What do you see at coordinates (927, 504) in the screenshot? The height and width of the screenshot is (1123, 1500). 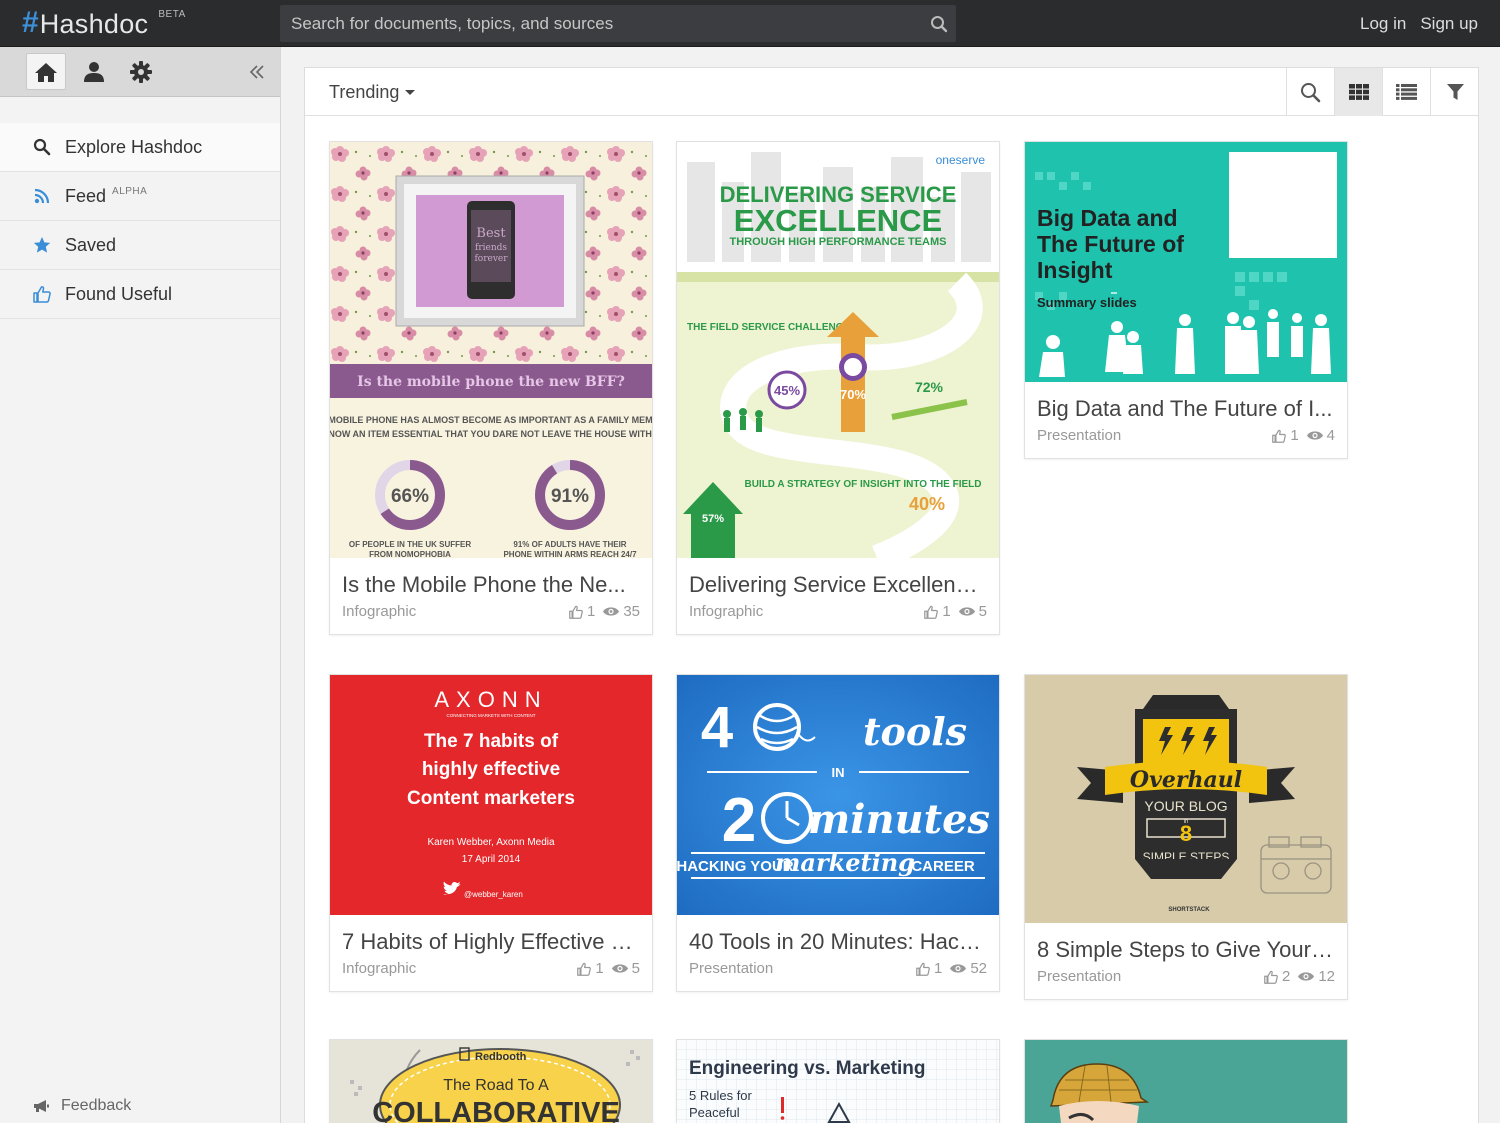 I see `stat-value: 40%` at bounding box center [927, 504].